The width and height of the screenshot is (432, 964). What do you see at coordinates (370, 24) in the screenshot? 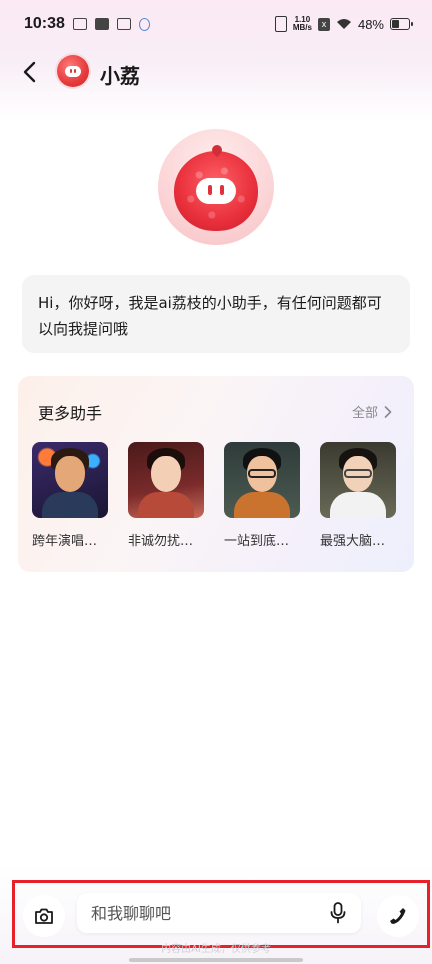
I see `battery-text: 48%` at bounding box center [370, 24].